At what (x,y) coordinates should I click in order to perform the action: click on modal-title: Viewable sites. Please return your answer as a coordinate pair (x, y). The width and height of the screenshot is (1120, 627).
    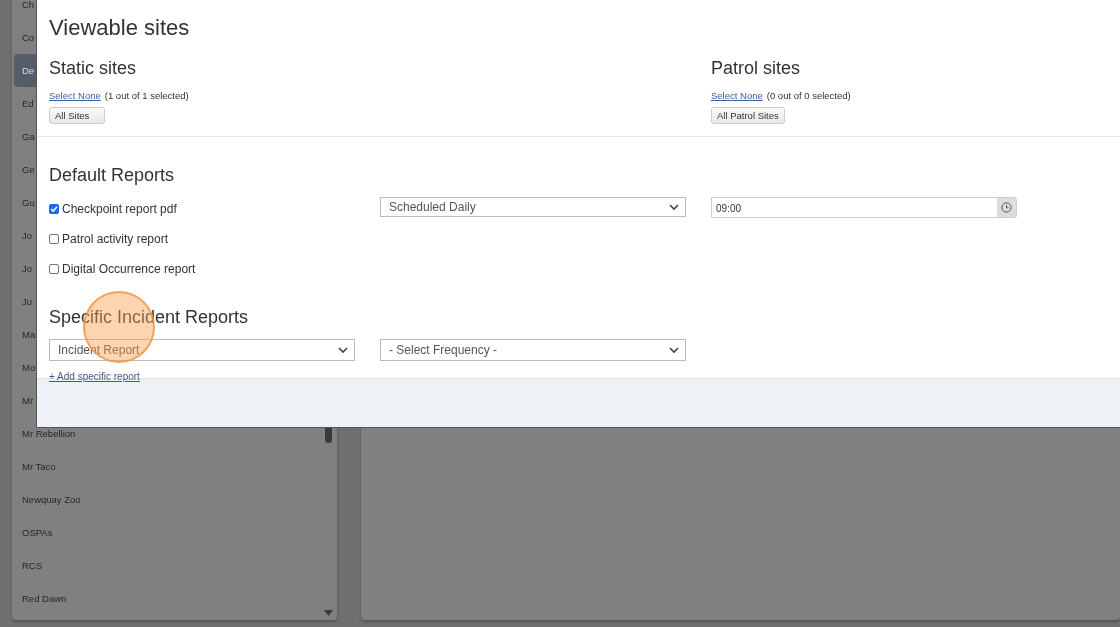
    Looking at the image, I should click on (120, 28).